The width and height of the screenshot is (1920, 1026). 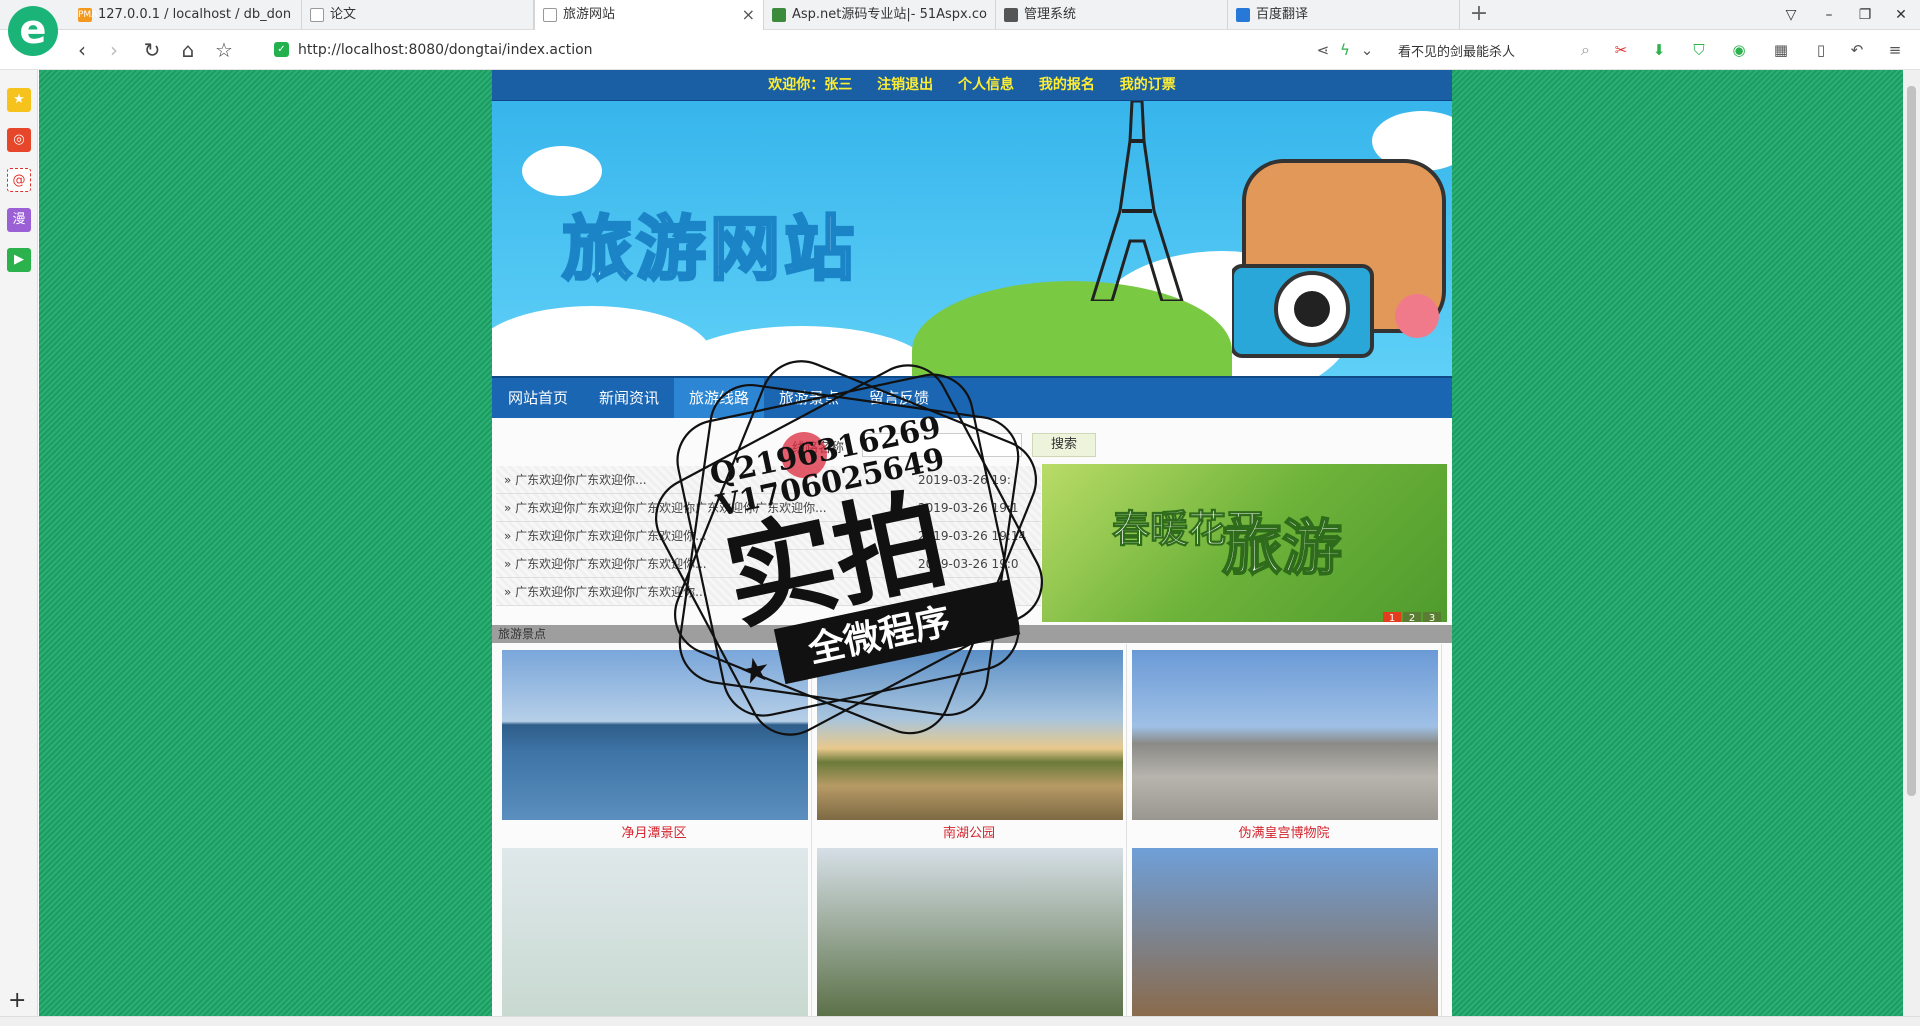 What do you see at coordinates (1829, 15) in the screenshot?
I see `minimize-icon: –` at bounding box center [1829, 15].